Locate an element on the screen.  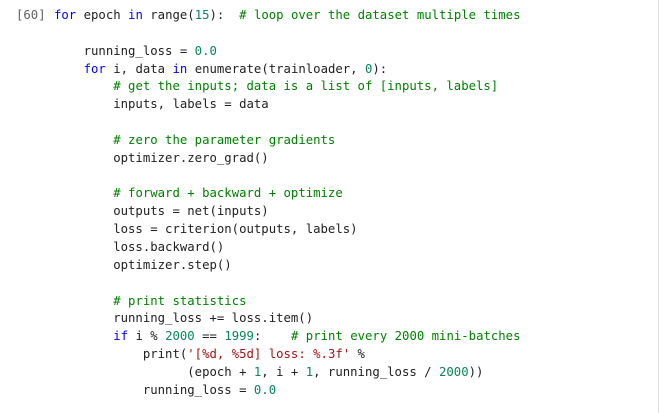
code-token-plain: enumerate is located at coordinates (228, 68).